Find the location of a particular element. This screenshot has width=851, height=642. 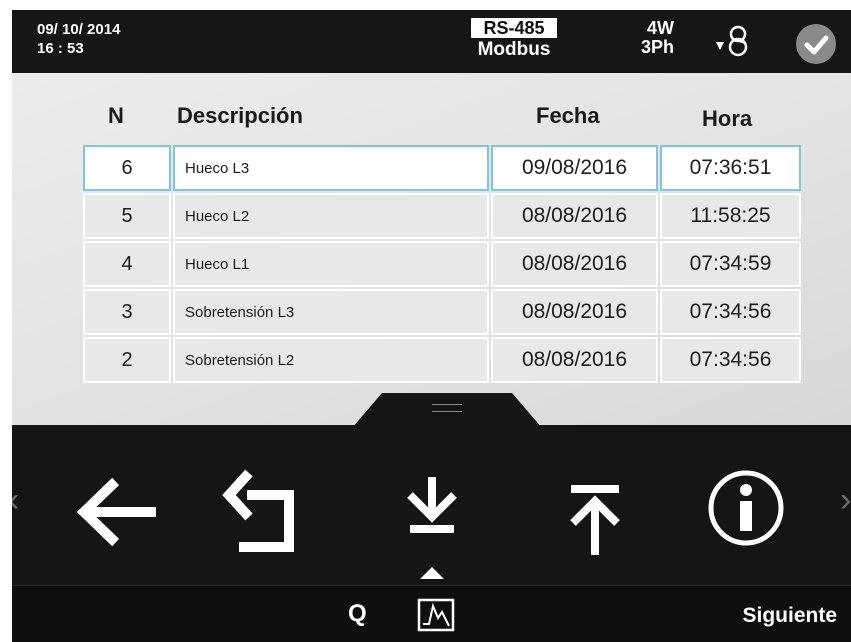

header-n: N is located at coordinates (116, 115).